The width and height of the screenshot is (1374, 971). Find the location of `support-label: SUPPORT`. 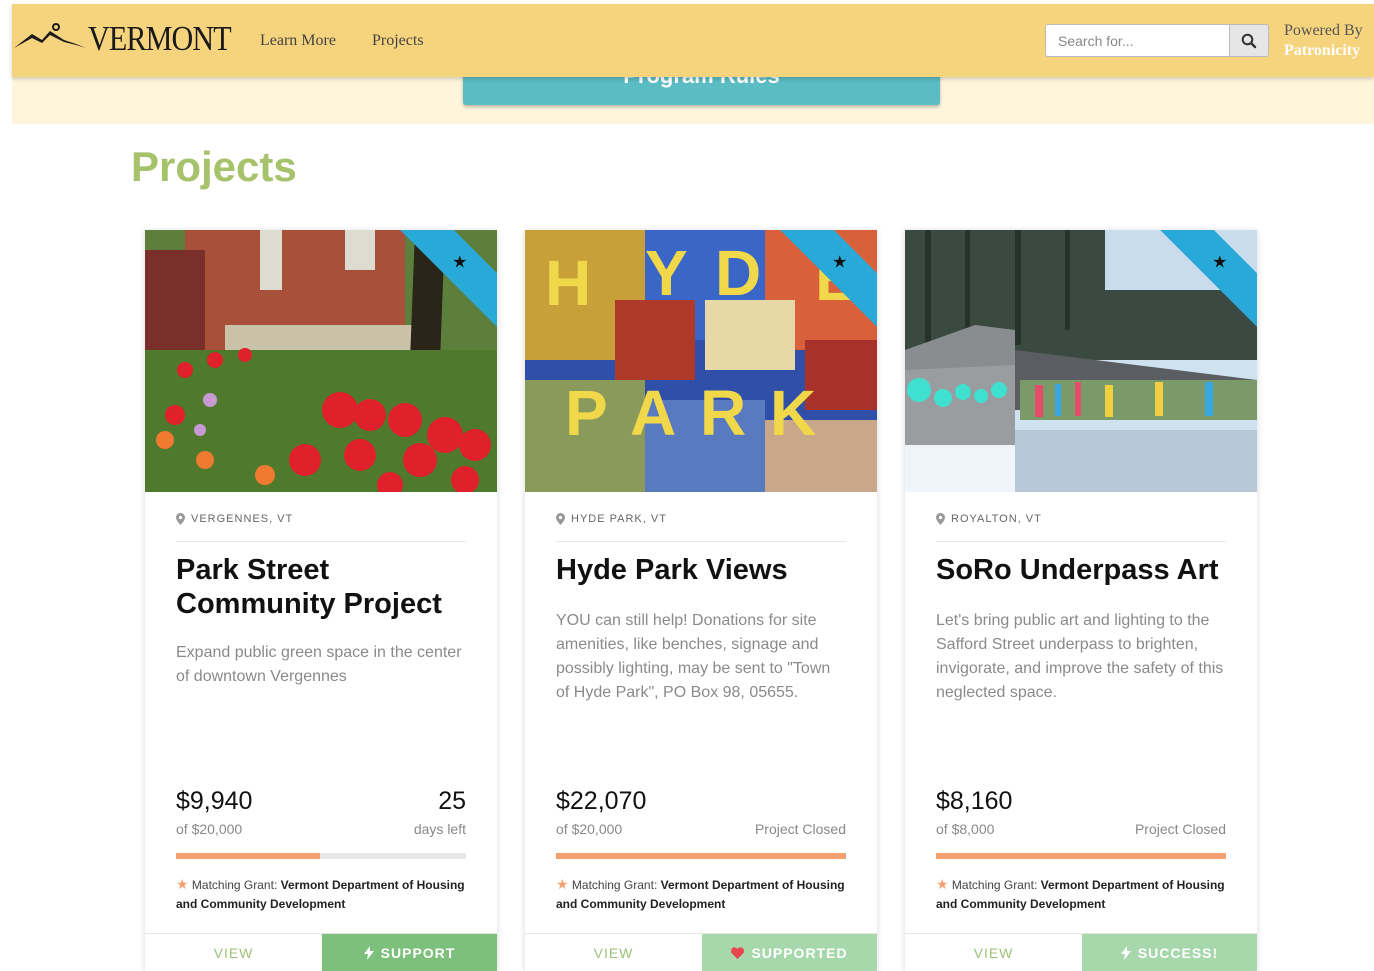

support-label: SUPPORT is located at coordinates (418, 953).